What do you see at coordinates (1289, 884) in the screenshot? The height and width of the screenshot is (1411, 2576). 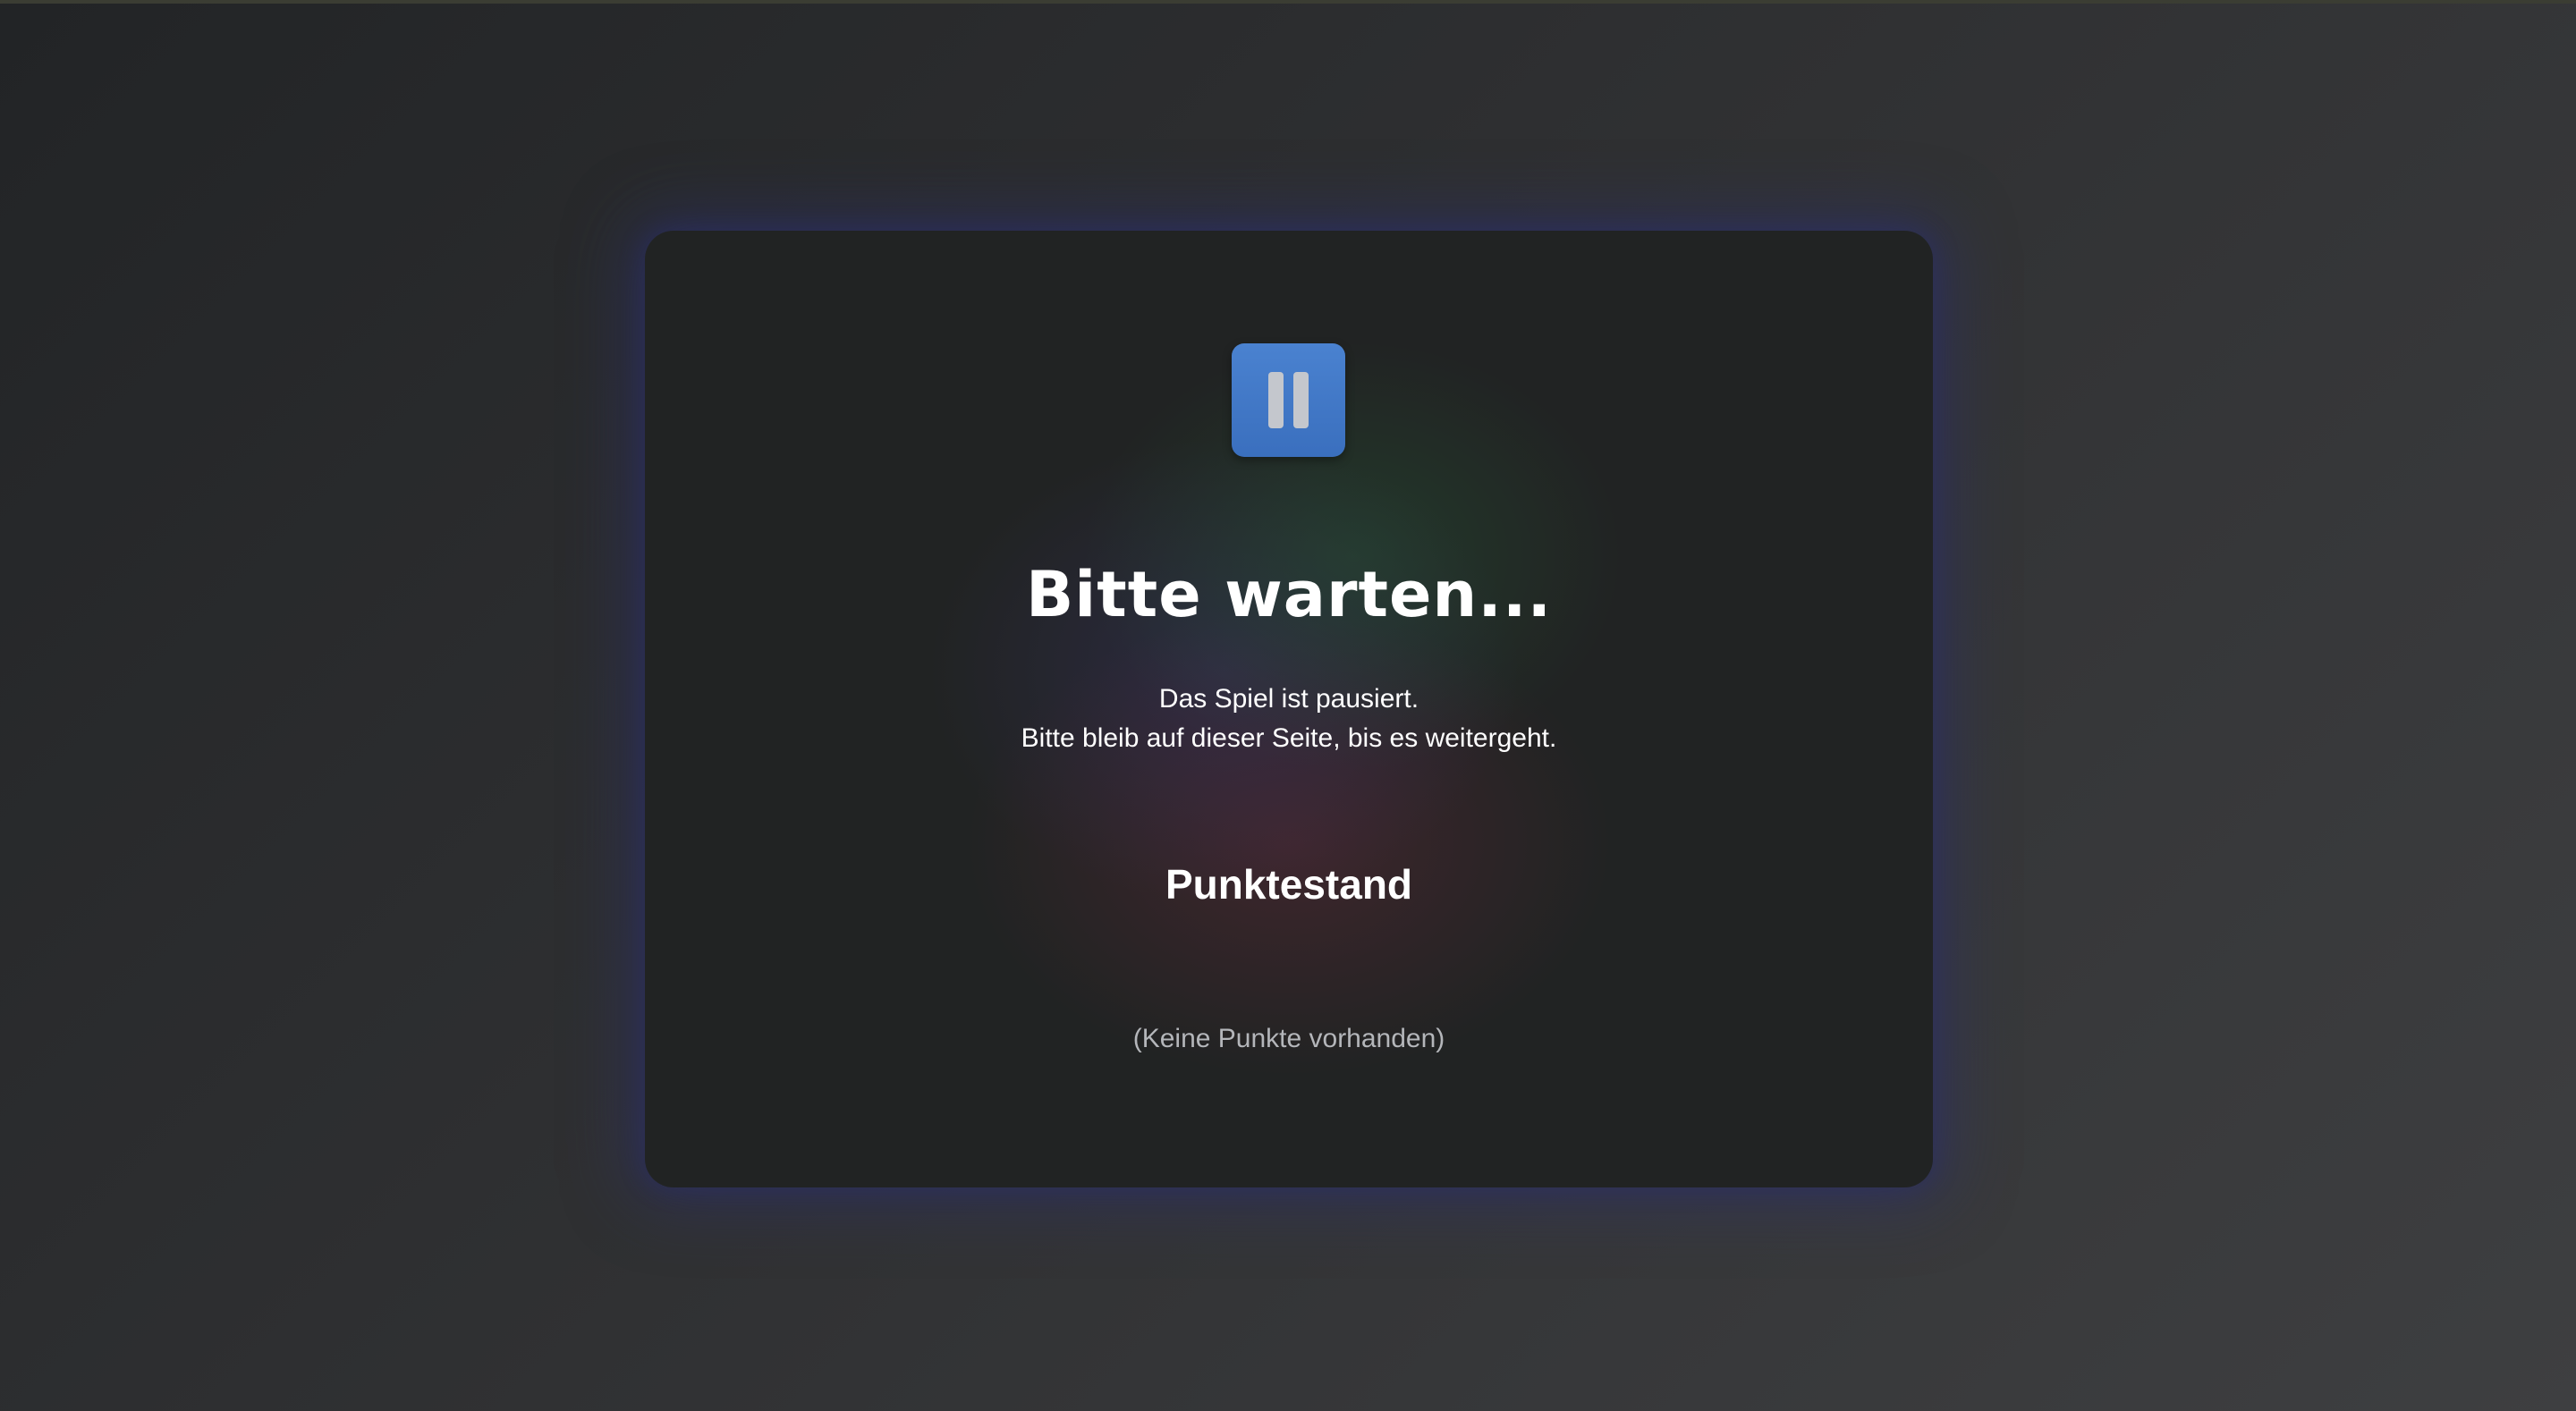 I see `scoreboard-heading: Punktestand` at bounding box center [1289, 884].